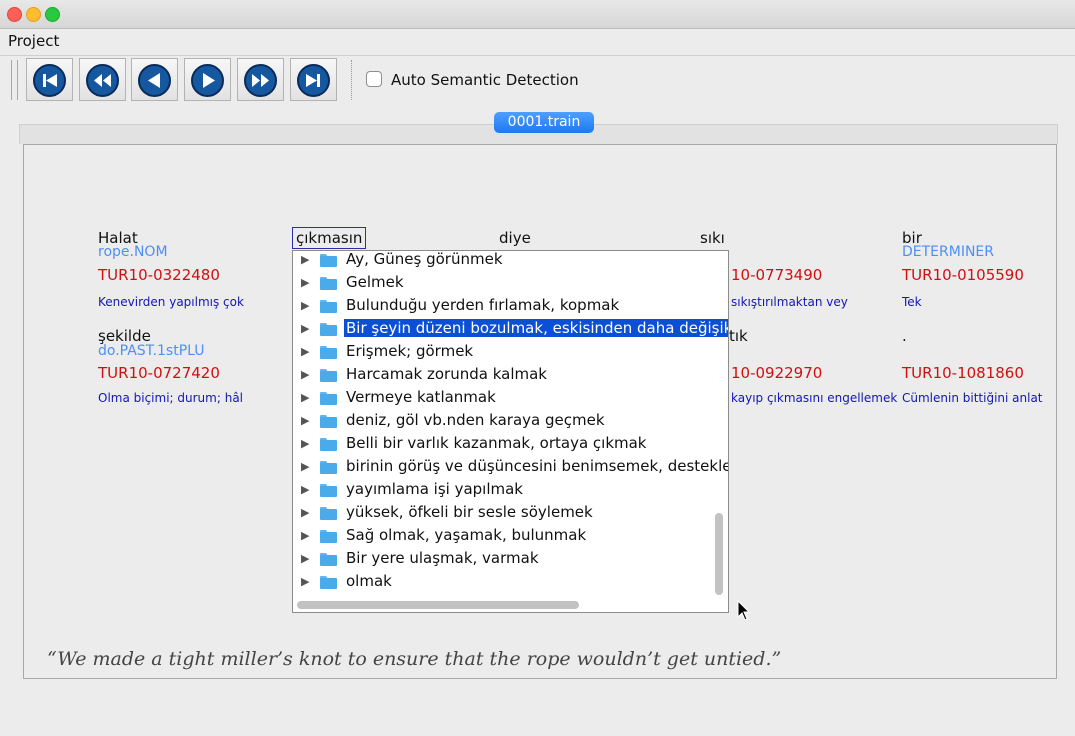  I want to click on sense-option: ▶ olmak, so click(503, 582).